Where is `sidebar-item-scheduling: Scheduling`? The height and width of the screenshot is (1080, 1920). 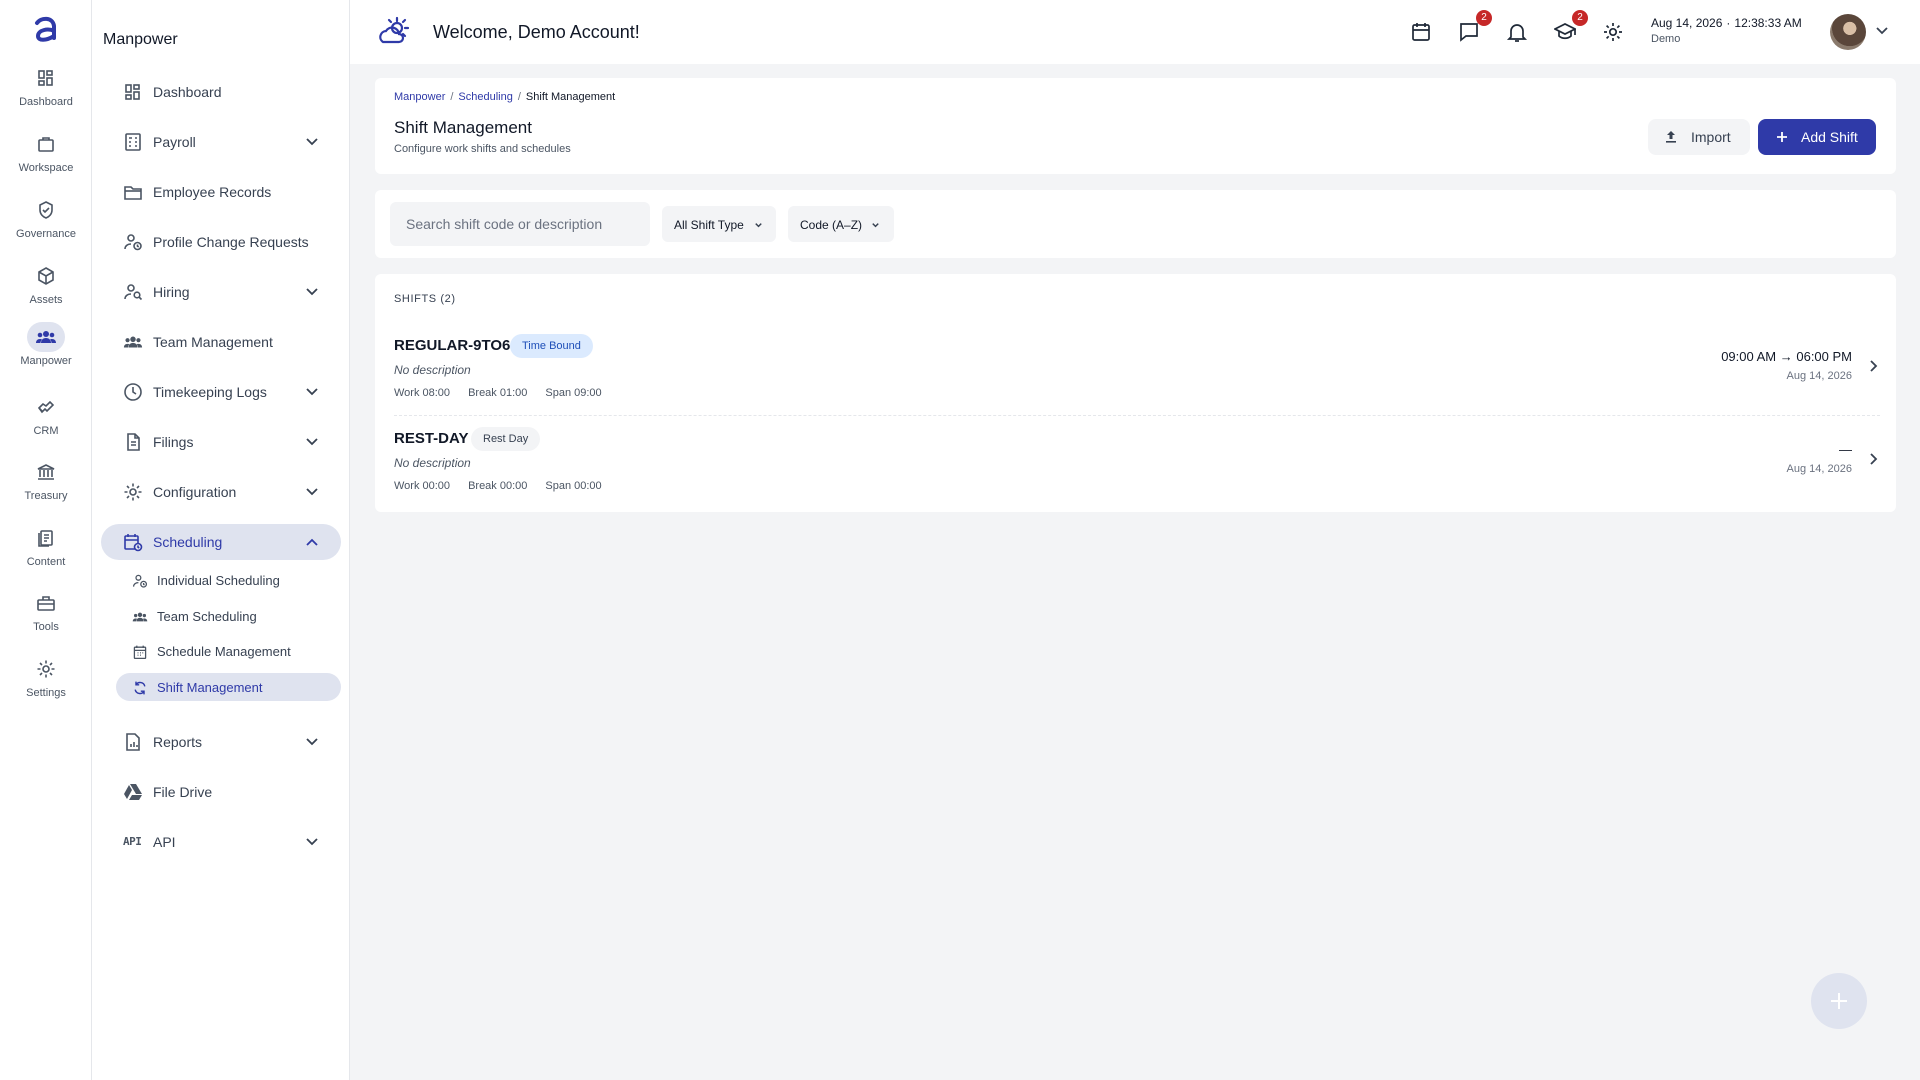
sidebar-item-scheduling: Scheduling is located at coordinates (221, 542).